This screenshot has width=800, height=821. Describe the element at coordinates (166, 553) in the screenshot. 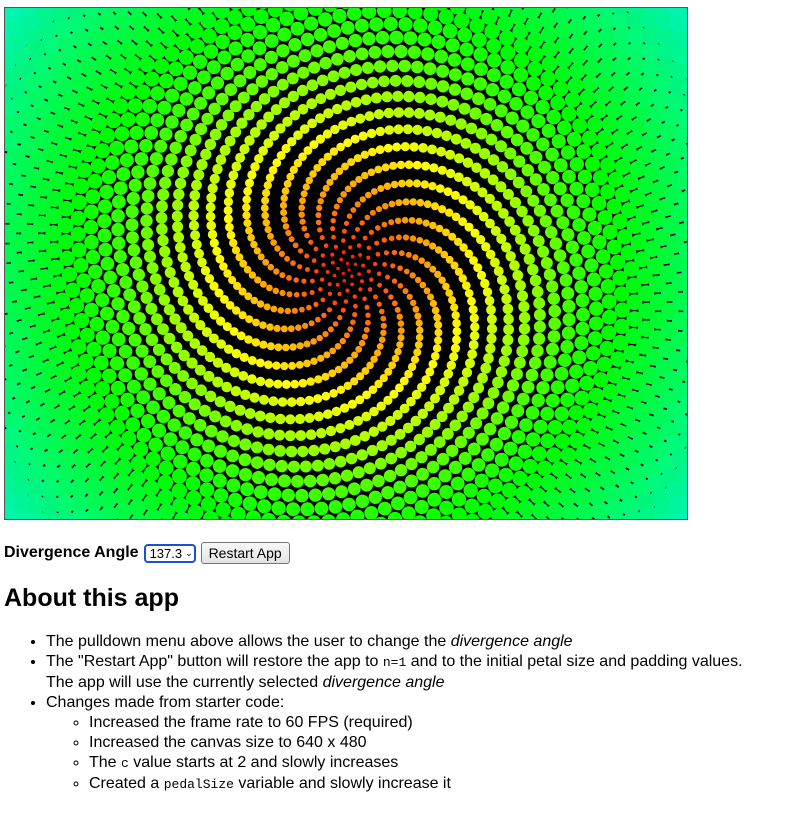

I see `divergence-angle-value: 137.3` at that location.